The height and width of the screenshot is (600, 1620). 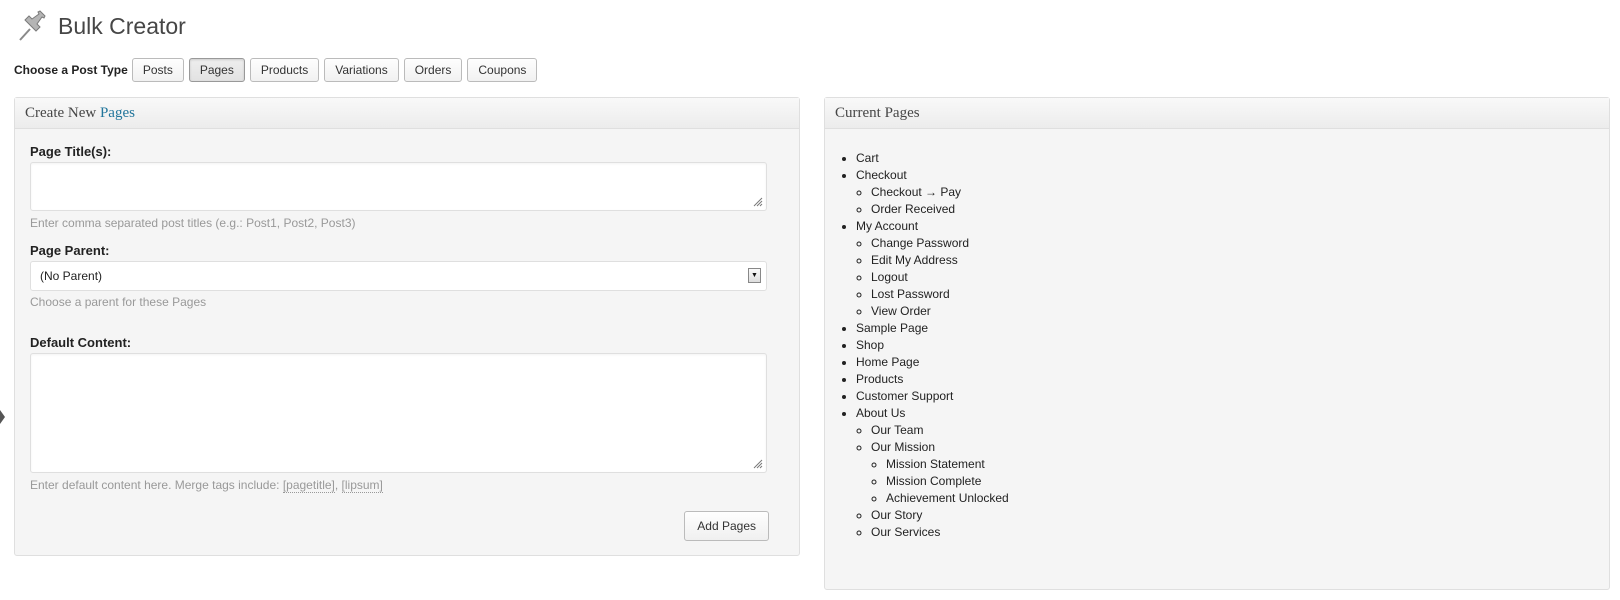 I want to click on page-list-item: Mission Statement, so click(x=947, y=464).